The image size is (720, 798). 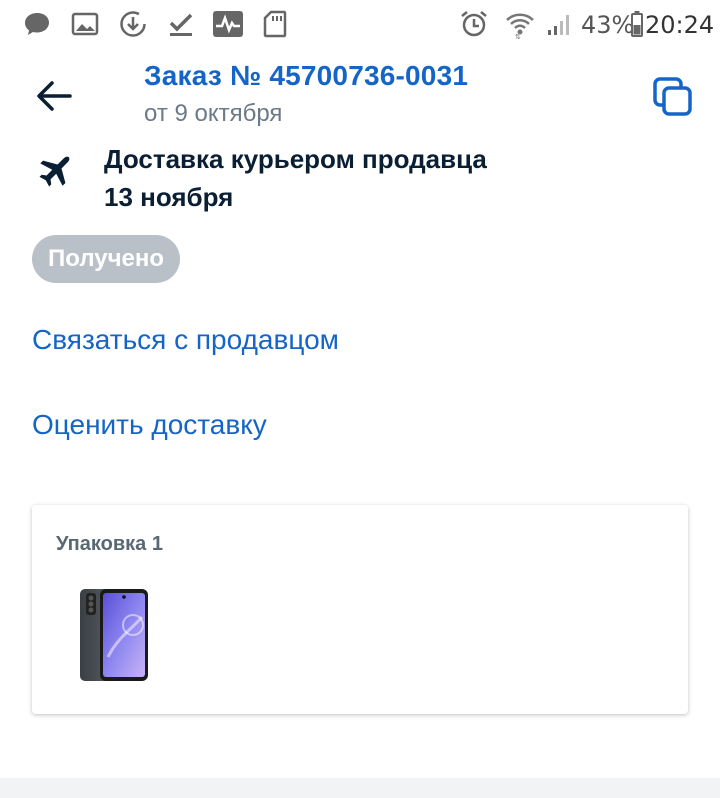 I want to click on status-badge: Получено, so click(x=106, y=259).